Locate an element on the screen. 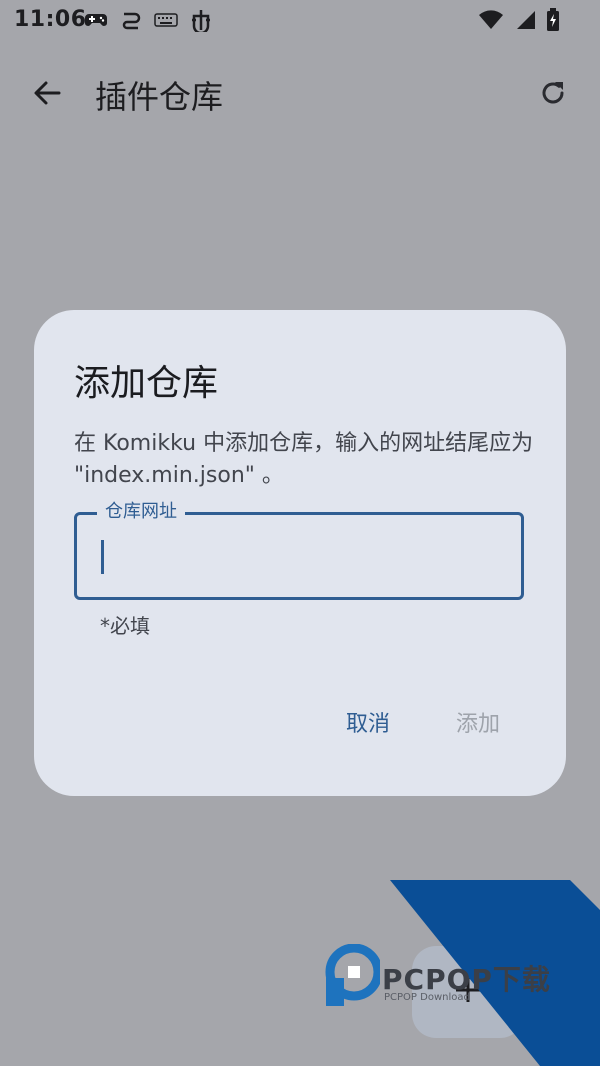 This screenshot has height=1066, width=600. signal-icon is located at coordinates (525, 22).